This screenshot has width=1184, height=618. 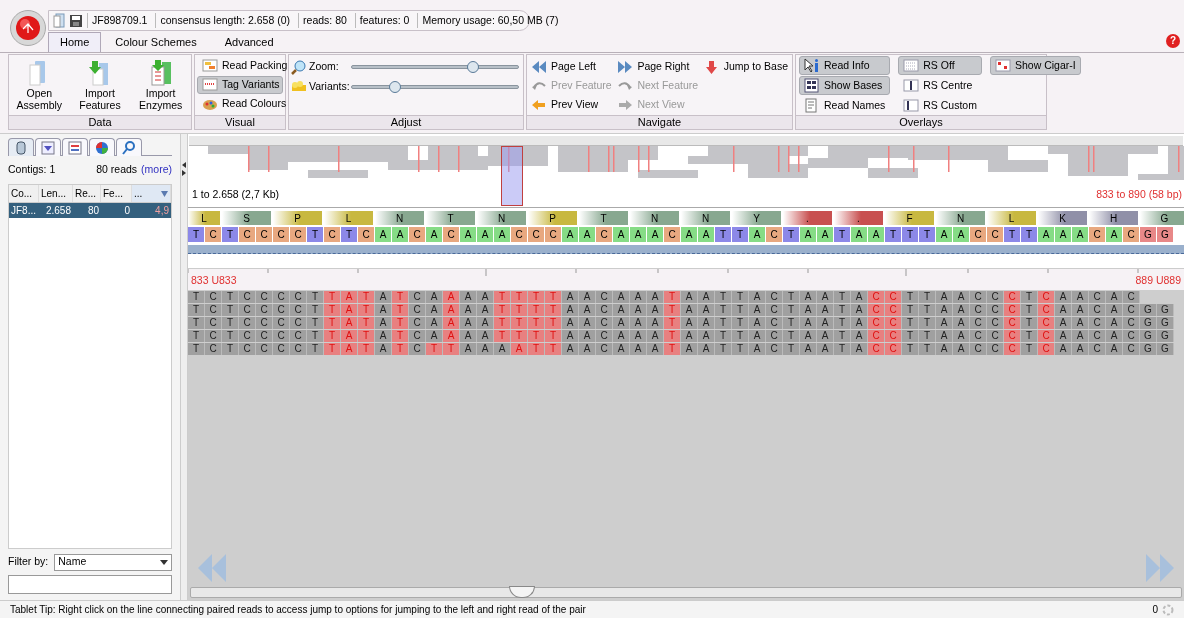 What do you see at coordinates (940, 85) in the screenshot?
I see `toggle-button: RS Centre` at bounding box center [940, 85].